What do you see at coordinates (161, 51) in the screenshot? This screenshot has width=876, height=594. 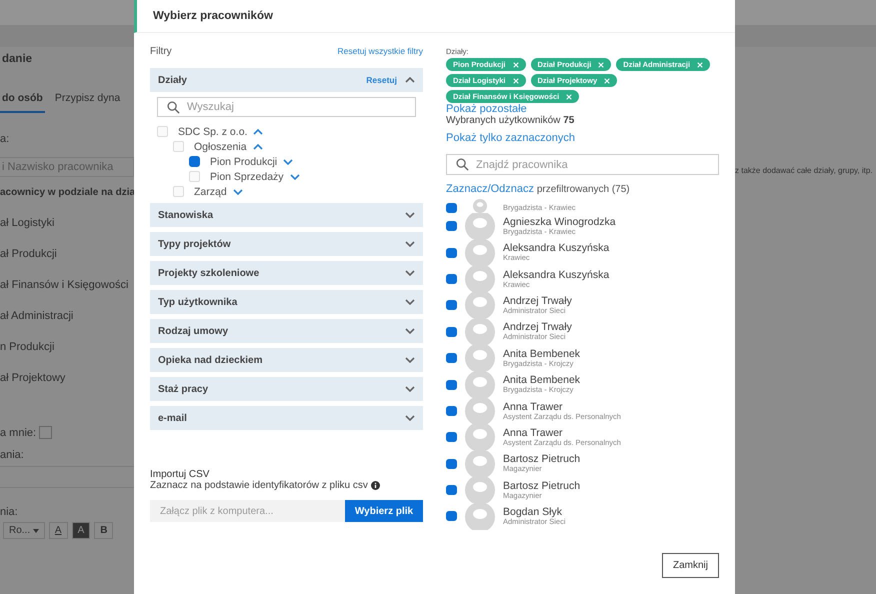 I see `filters-title: Filtry` at bounding box center [161, 51].